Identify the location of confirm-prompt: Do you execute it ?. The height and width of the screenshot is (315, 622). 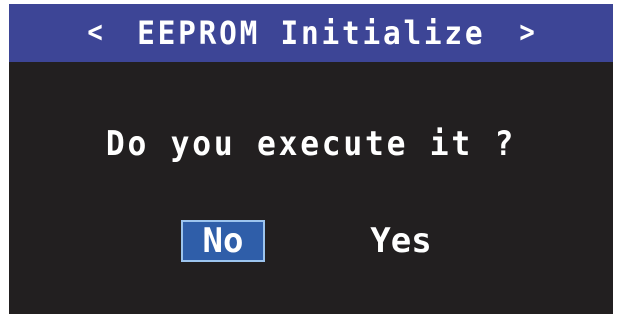
(311, 144).